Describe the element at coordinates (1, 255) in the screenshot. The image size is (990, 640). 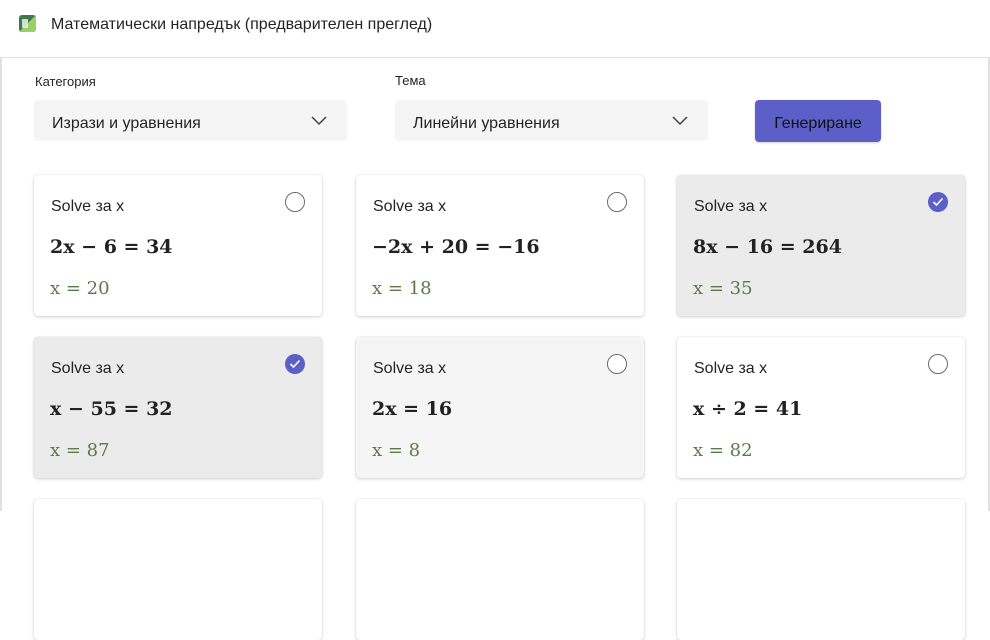
I see `window-border-left` at that location.